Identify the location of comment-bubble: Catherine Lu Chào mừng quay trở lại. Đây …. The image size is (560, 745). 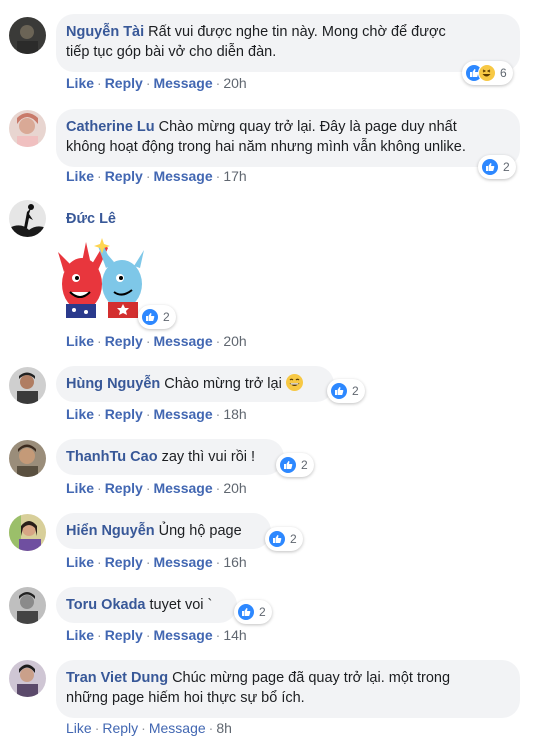
(288, 138).